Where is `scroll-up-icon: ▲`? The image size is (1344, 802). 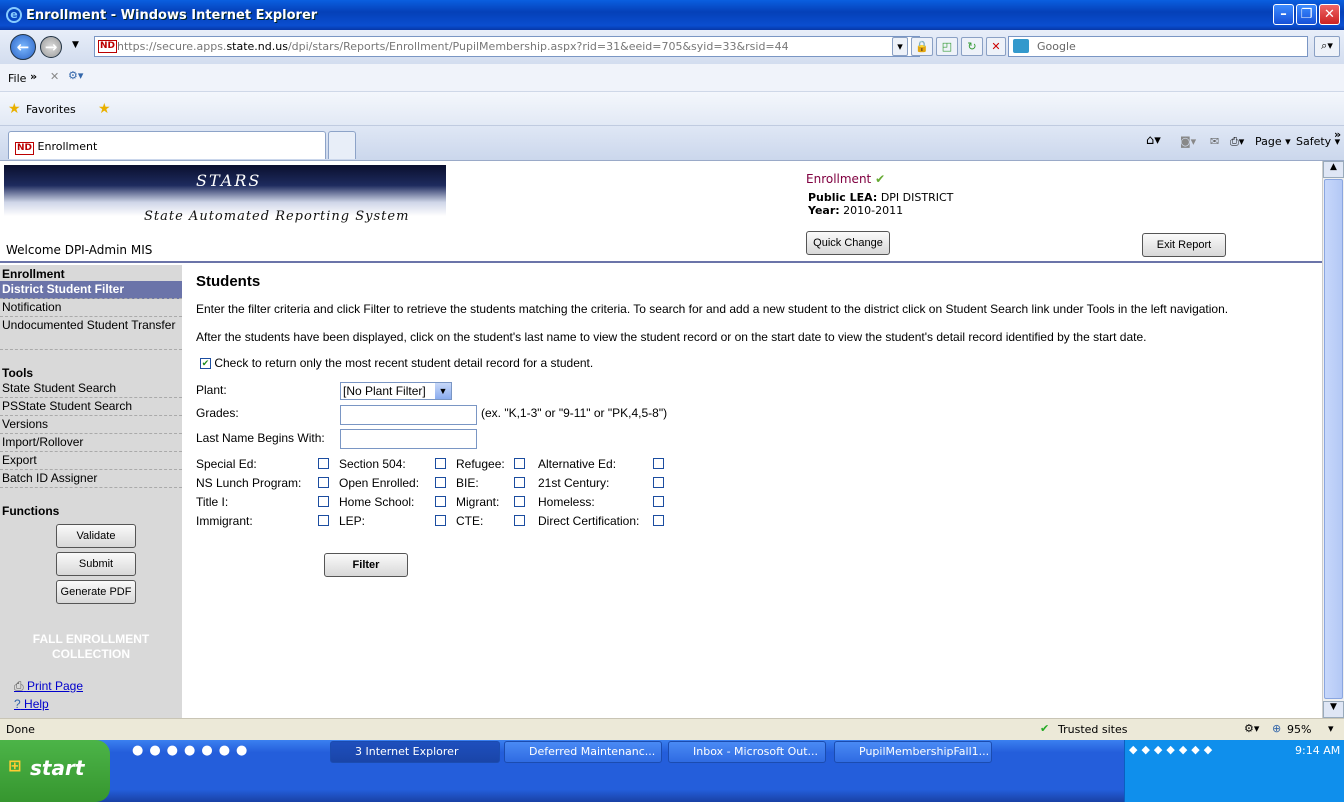
scroll-up-icon: ▲ is located at coordinates (1333, 169).